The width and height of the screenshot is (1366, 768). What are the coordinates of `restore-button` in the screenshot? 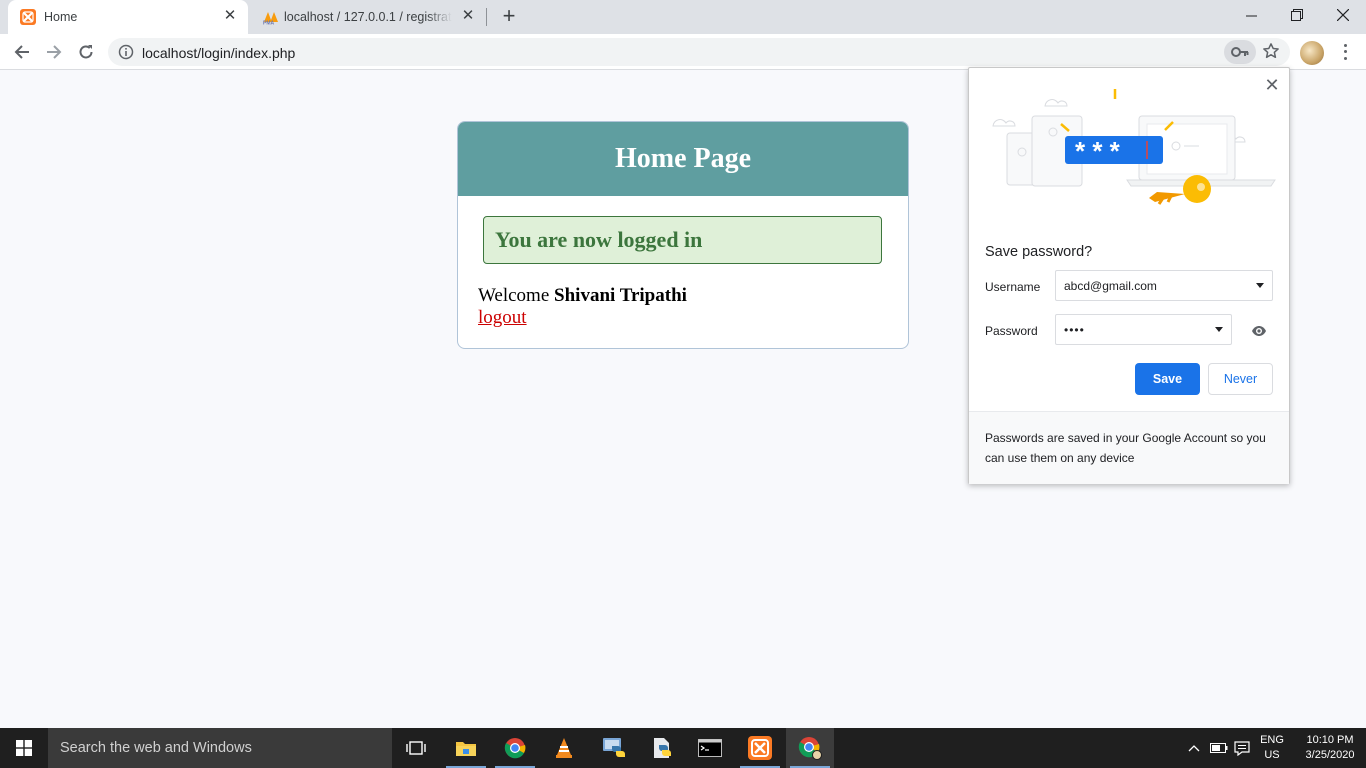 It's located at (1297, 15).